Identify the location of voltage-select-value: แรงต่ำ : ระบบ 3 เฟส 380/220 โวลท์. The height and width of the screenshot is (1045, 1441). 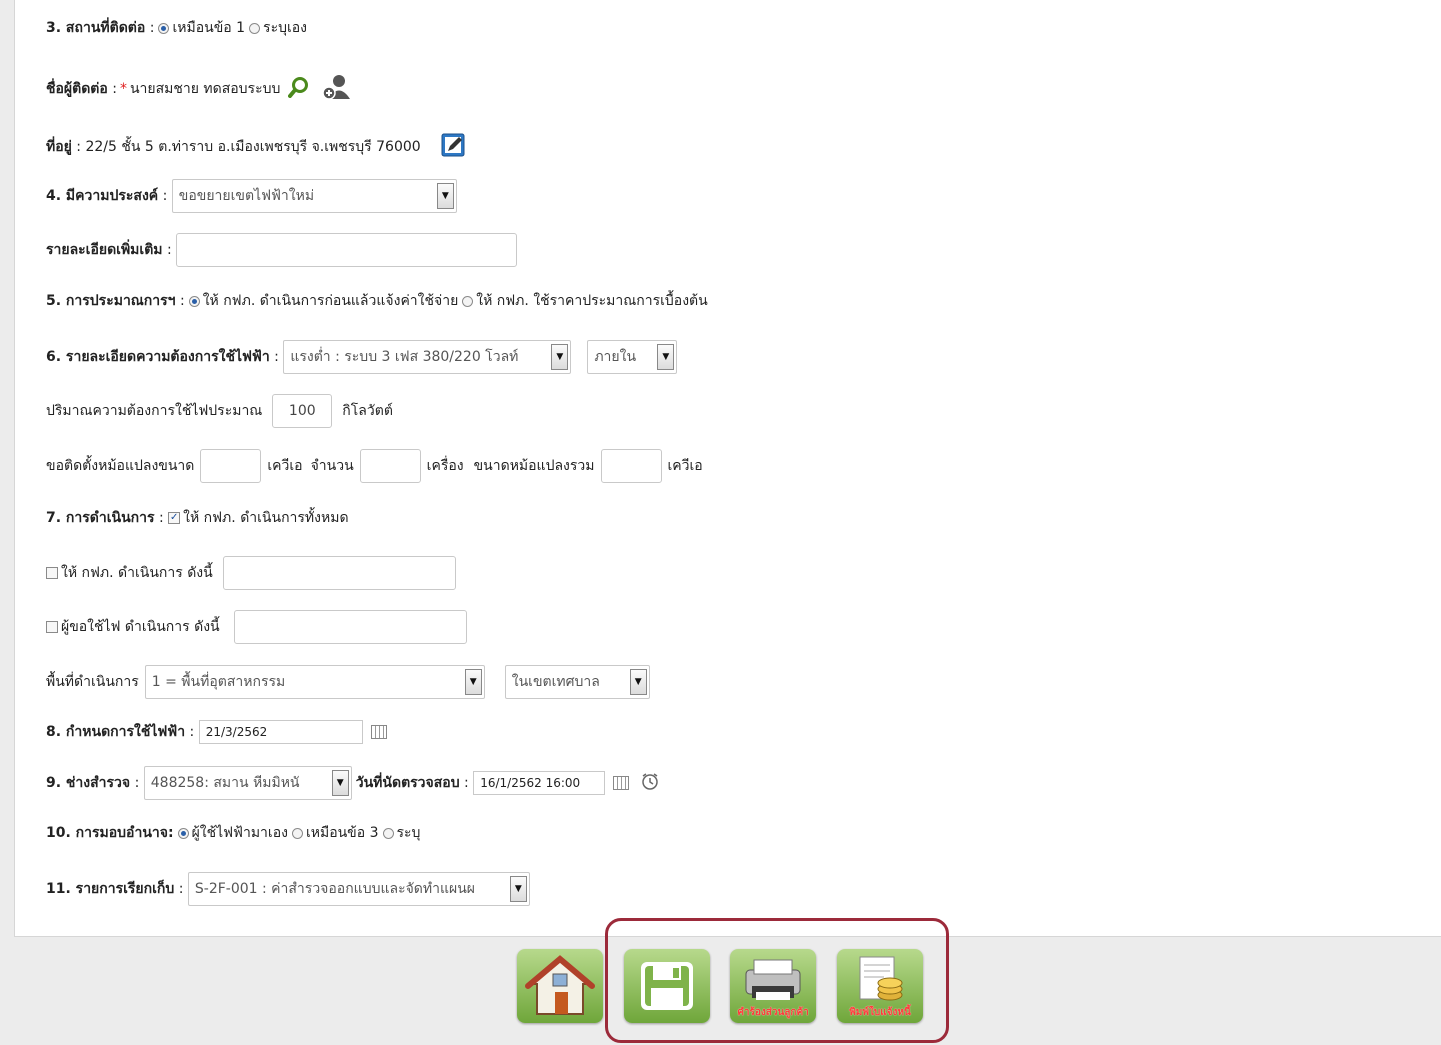
(404, 357).